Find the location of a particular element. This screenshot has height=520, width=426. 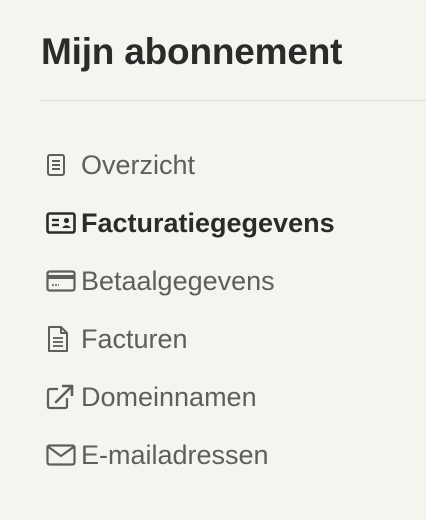

nav-item-facturen: Facturen is located at coordinates (188, 339).